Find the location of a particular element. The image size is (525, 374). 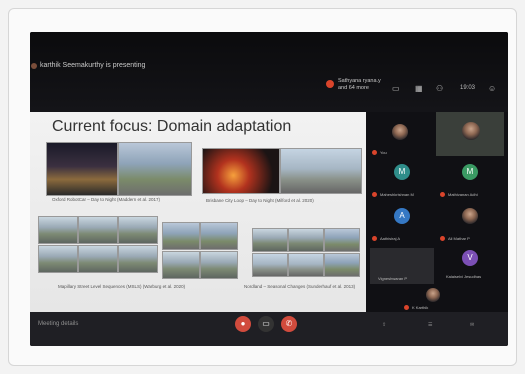

camera-icon: ▭ is located at coordinates (266, 323).